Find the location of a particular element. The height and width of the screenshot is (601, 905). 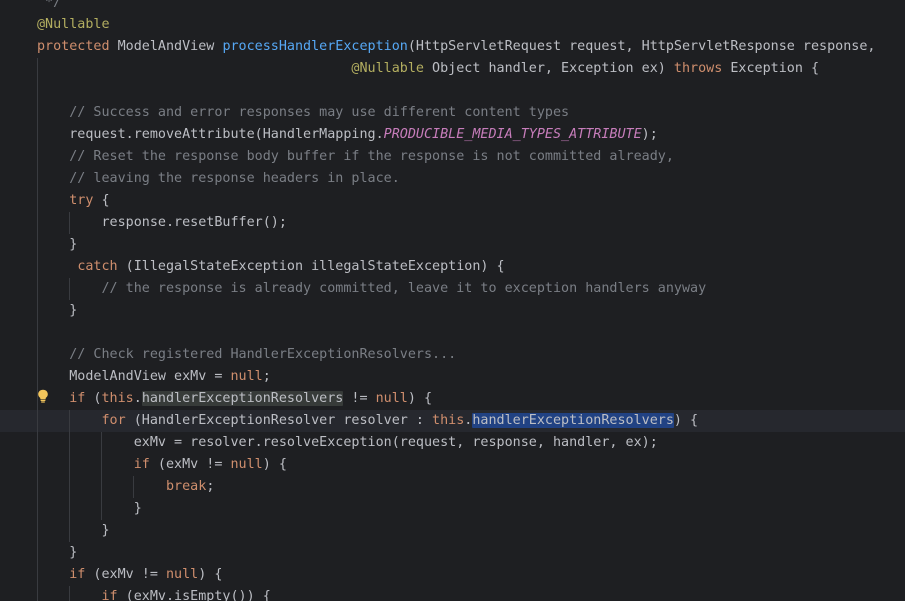

code-line: if (exMv.isEmpty()) { is located at coordinates (452, 593).